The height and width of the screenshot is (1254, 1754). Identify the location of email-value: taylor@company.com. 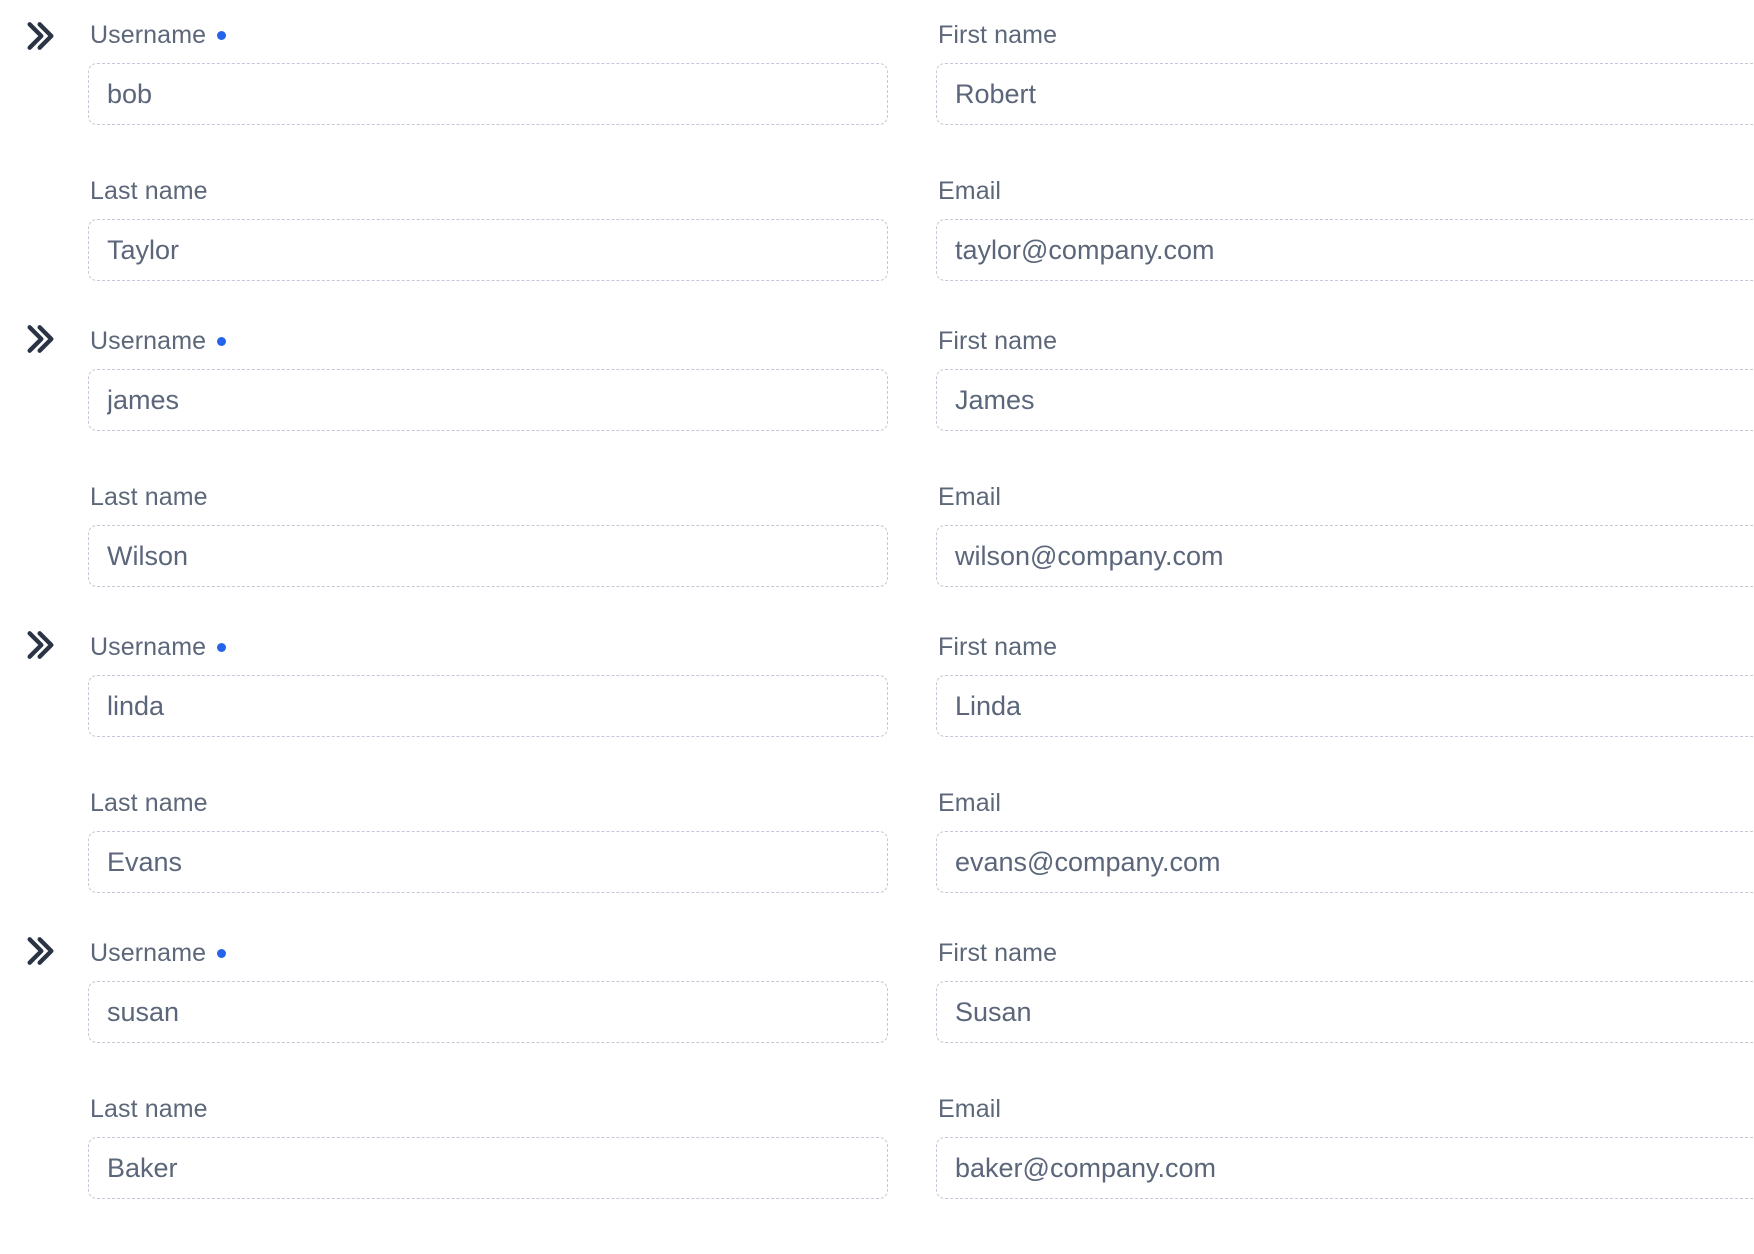
(1085, 250).